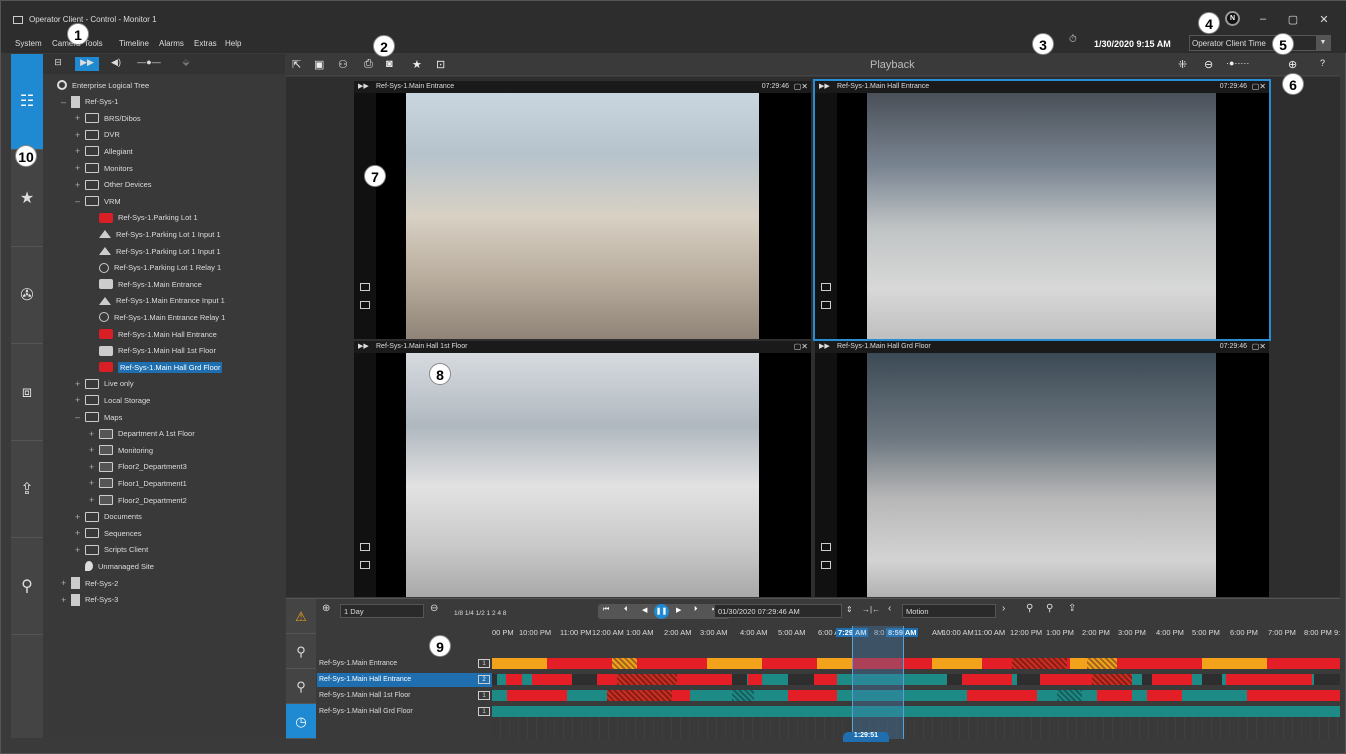 The height and width of the screenshot is (754, 1346). What do you see at coordinates (205, 43) in the screenshot?
I see `menu-extras: Extras` at bounding box center [205, 43].